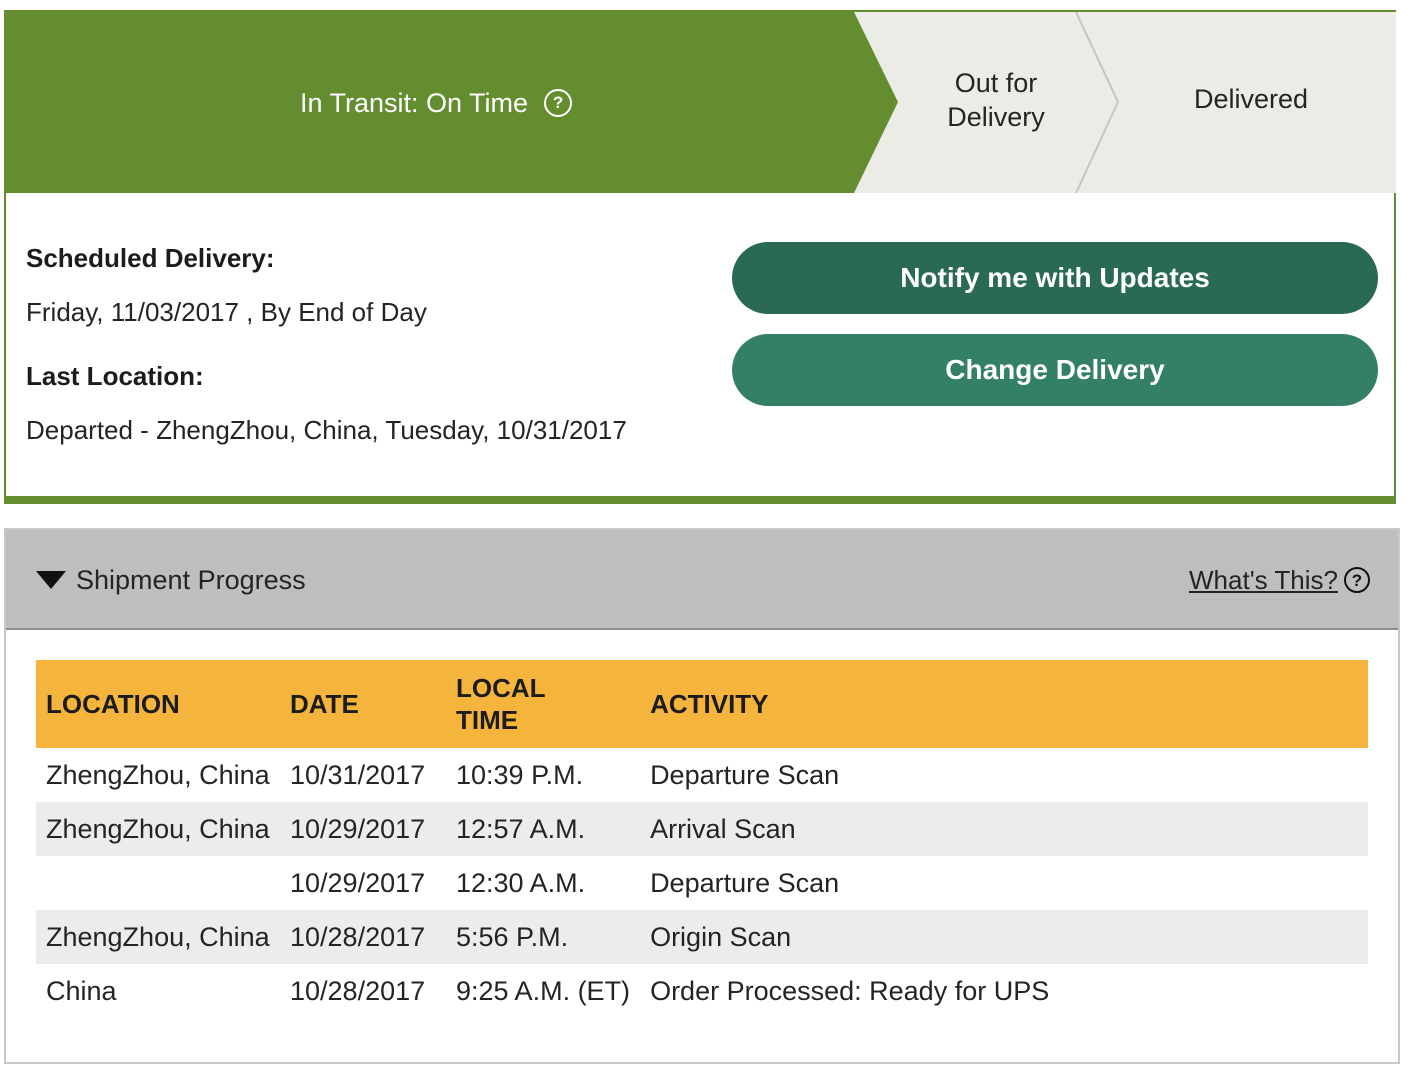 The width and height of the screenshot is (1414, 1076). What do you see at coordinates (115, 376) in the screenshot?
I see `last-location-label: Last Location:` at bounding box center [115, 376].